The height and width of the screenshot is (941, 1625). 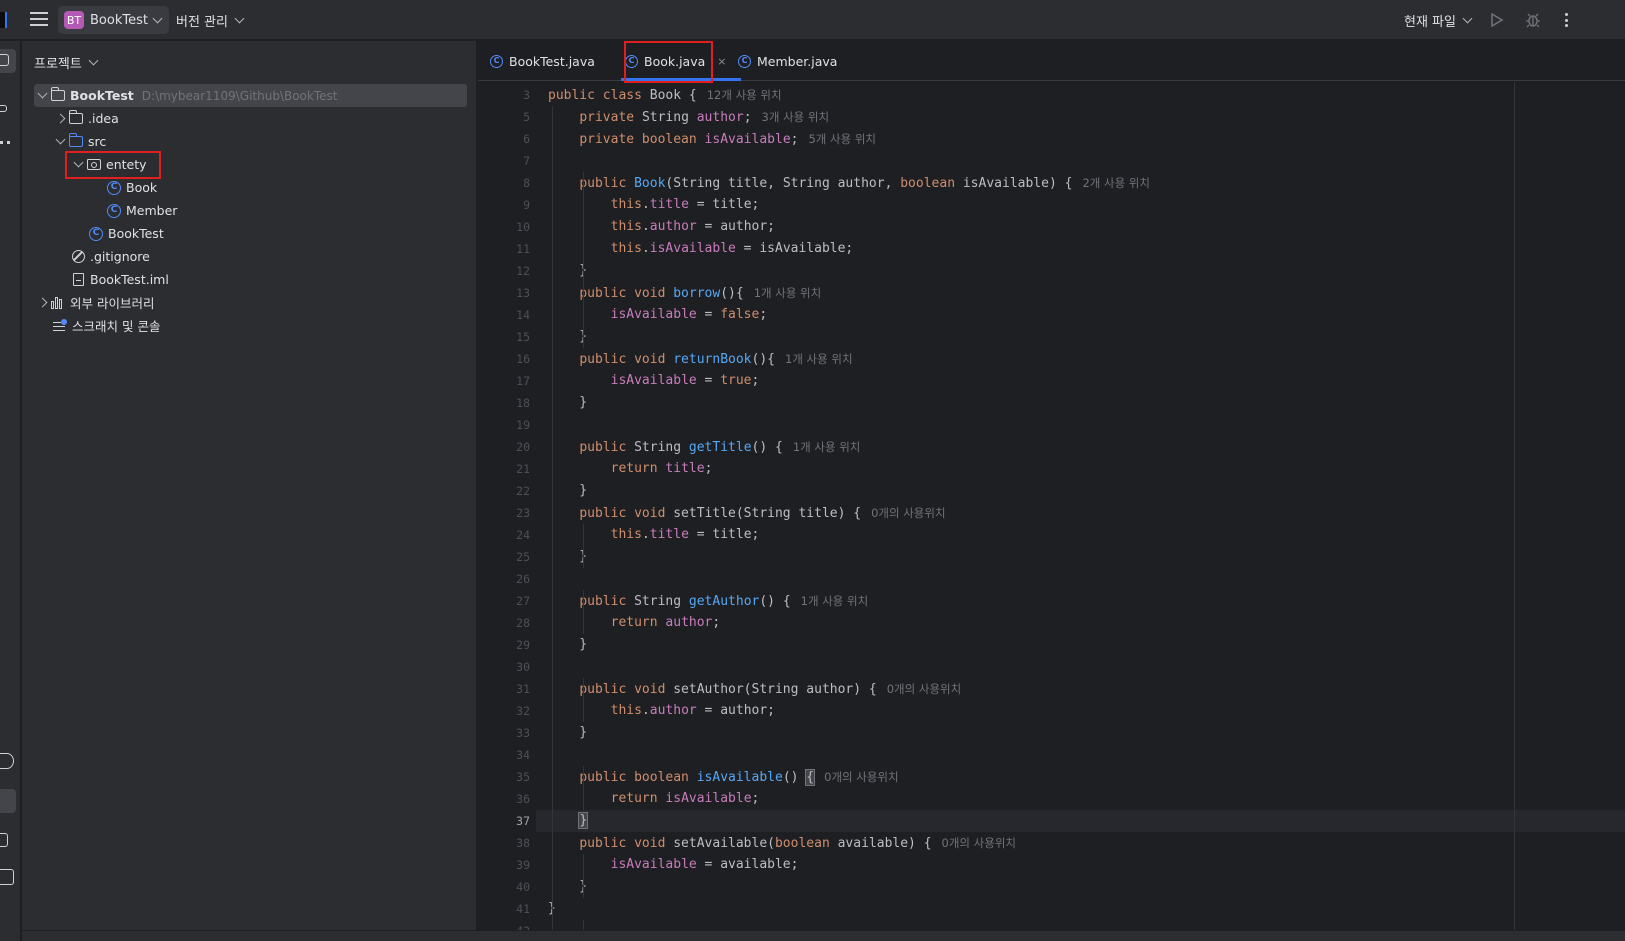 What do you see at coordinates (669, 204) in the screenshot?
I see `code-token: title` at bounding box center [669, 204].